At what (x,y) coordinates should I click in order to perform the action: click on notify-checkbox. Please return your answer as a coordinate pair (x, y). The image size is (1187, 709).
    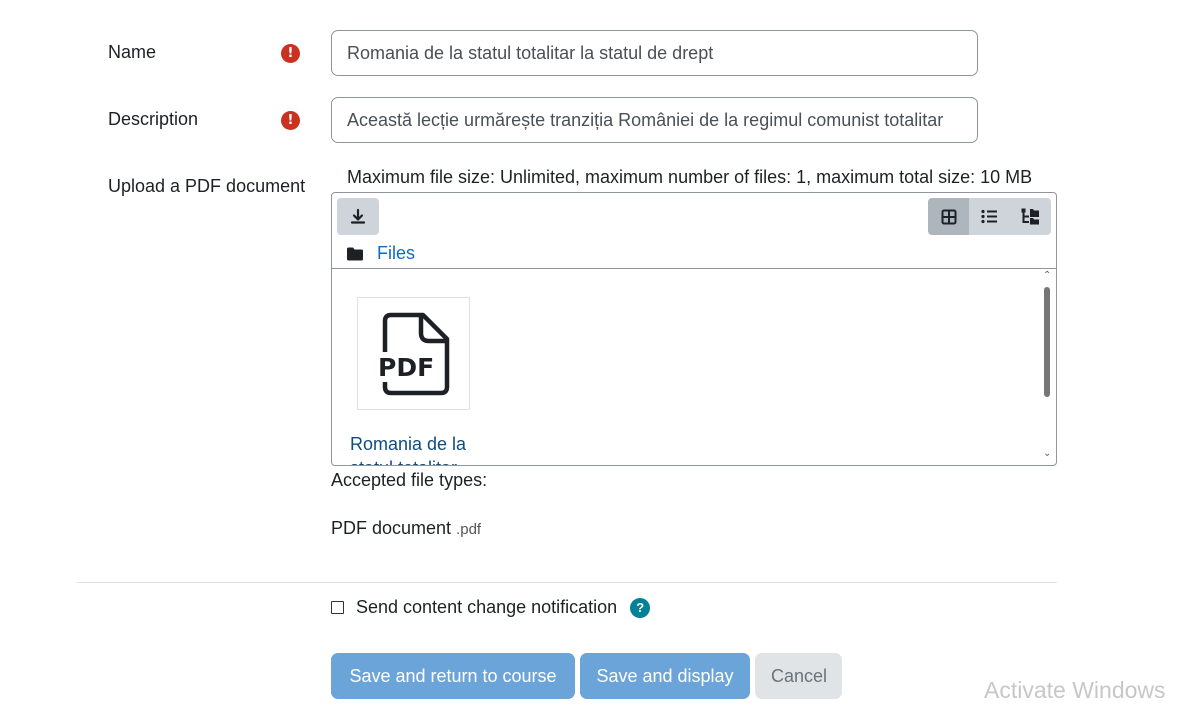
    Looking at the image, I should click on (337, 607).